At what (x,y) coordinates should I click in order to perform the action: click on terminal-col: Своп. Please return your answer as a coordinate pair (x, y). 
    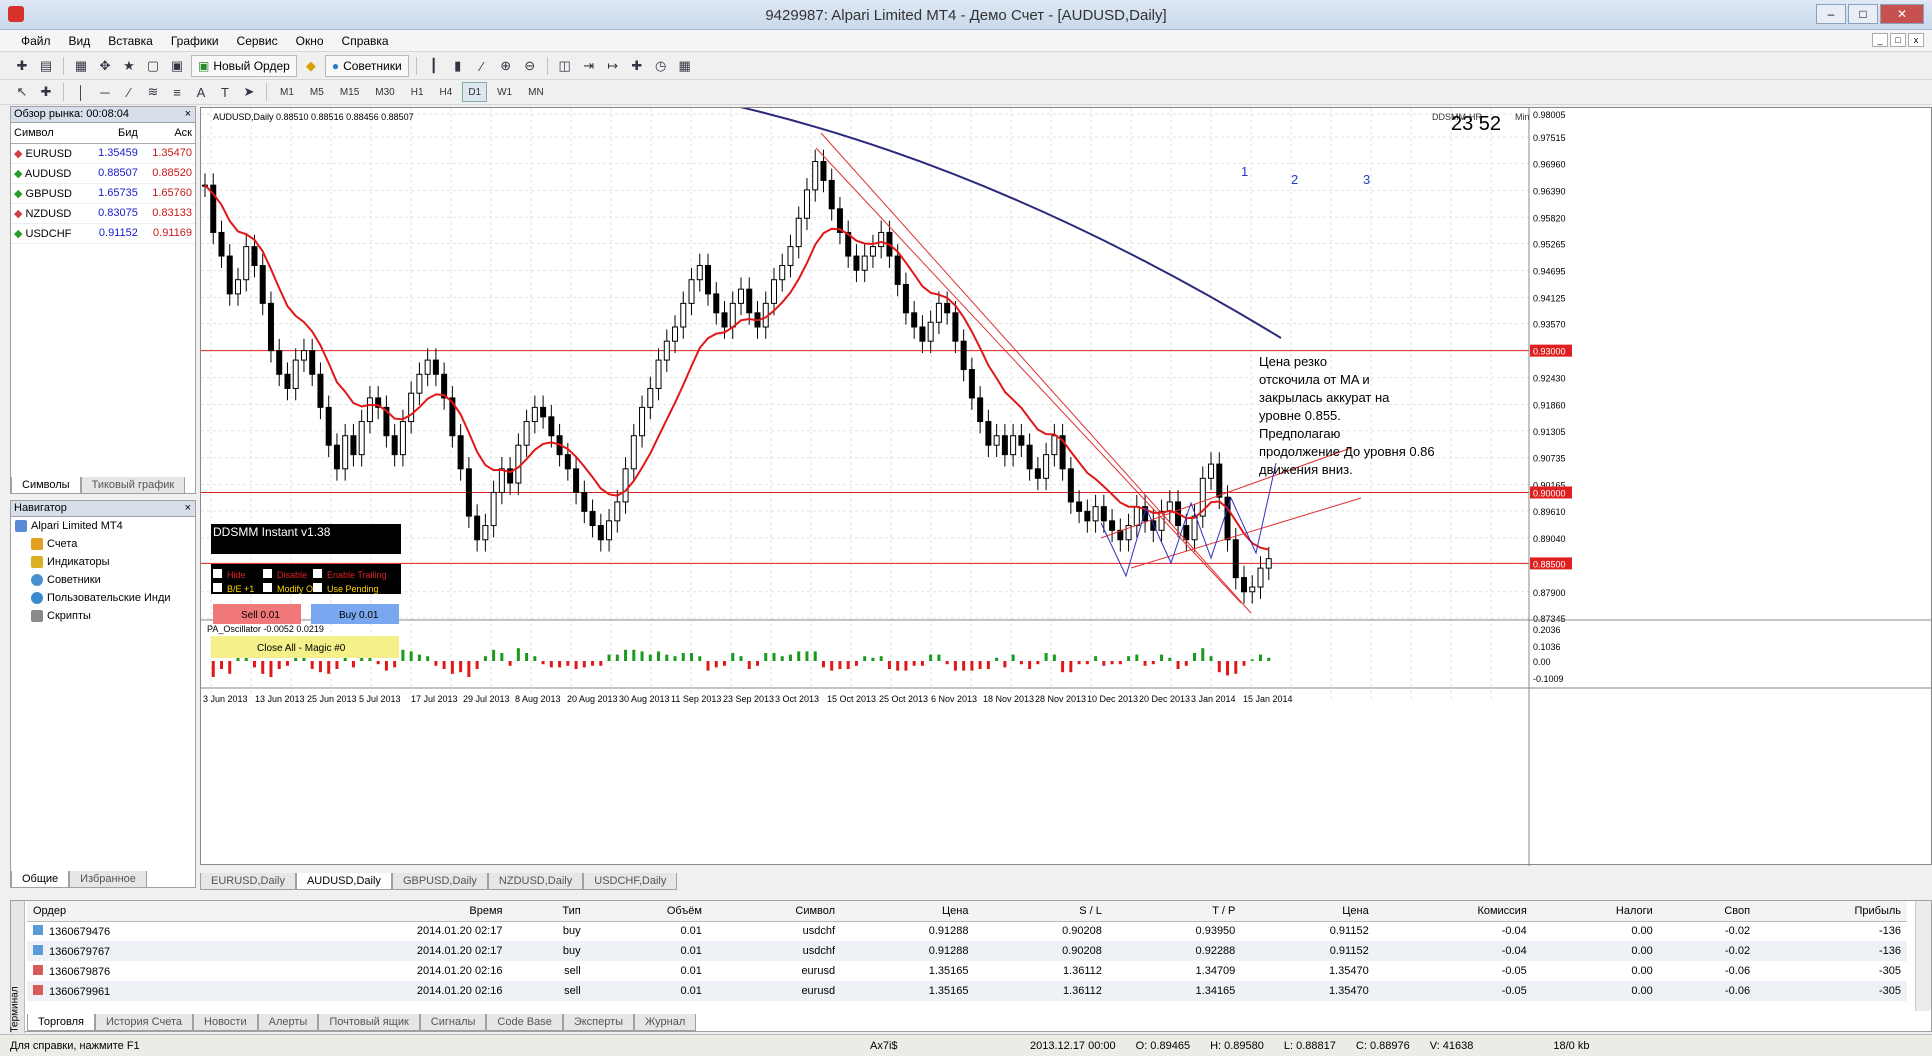
    Looking at the image, I should click on (1707, 911).